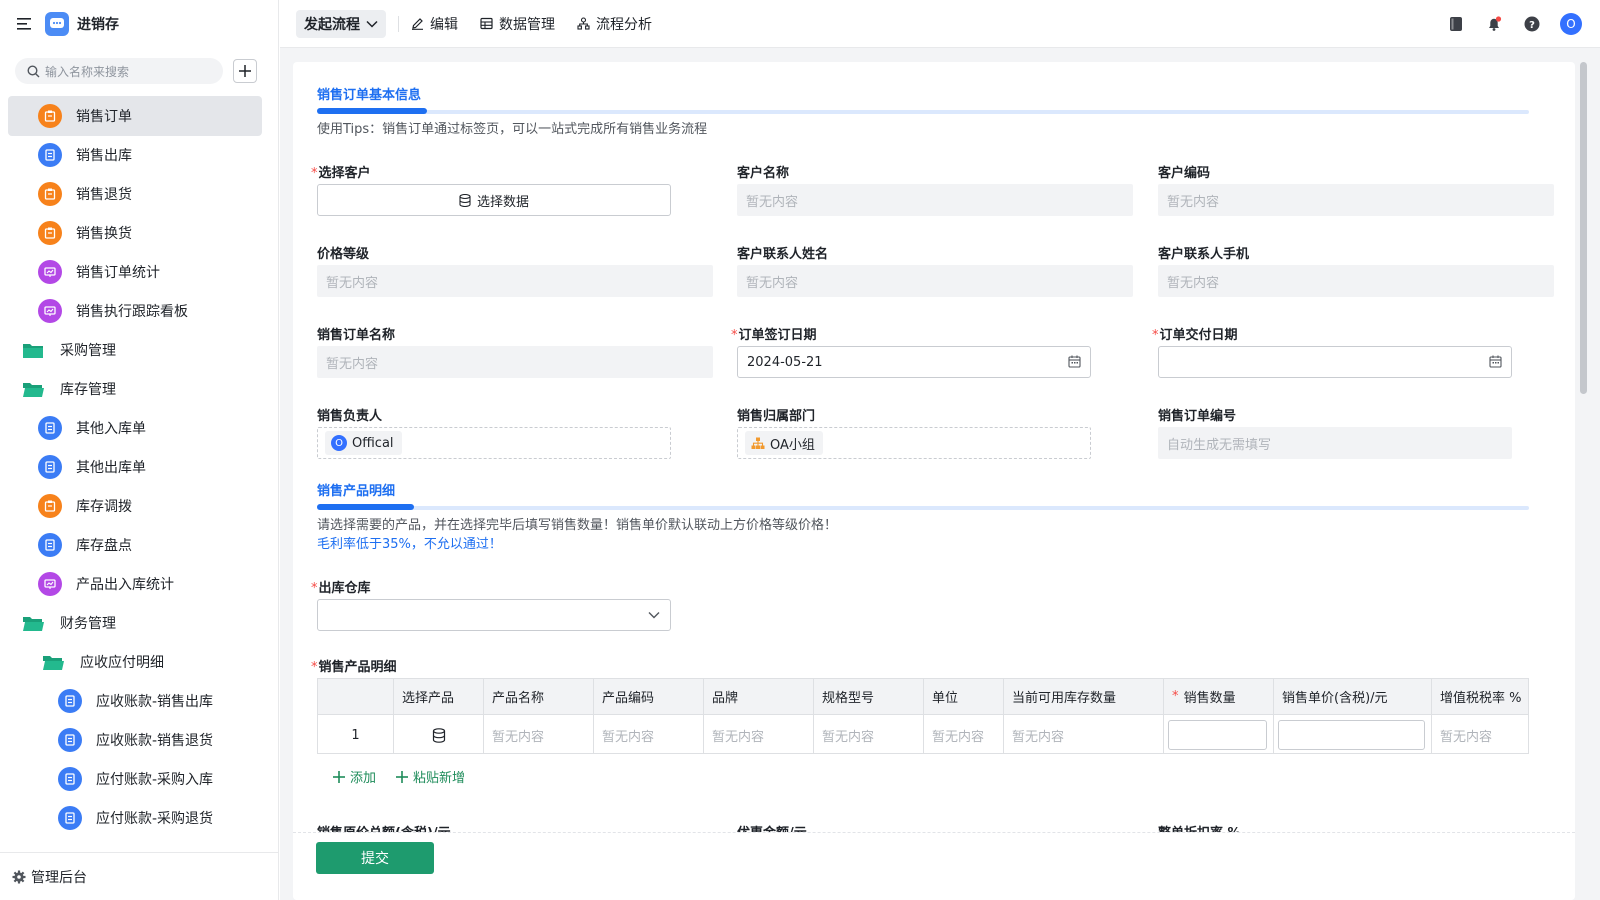 This screenshot has height=900, width=1600. I want to click on column-header: 规格型号, so click(869, 696).